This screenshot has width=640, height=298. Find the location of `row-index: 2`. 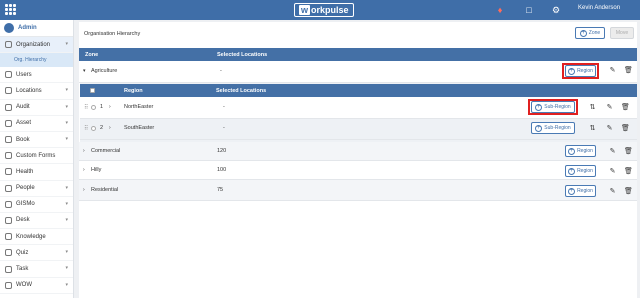

row-index: 2 is located at coordinates (102, 128).